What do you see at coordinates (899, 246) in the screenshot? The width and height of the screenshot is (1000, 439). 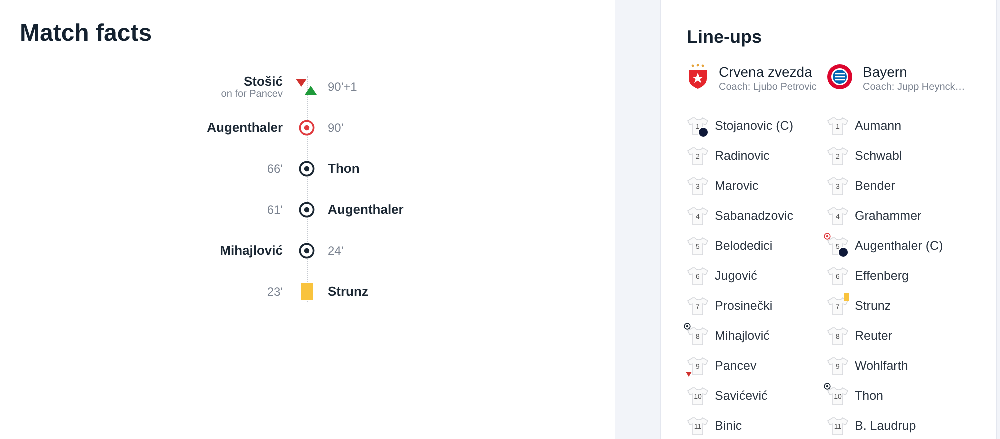 I see `player-name: Augenthaler (C)` at bounding box center [899, 246].